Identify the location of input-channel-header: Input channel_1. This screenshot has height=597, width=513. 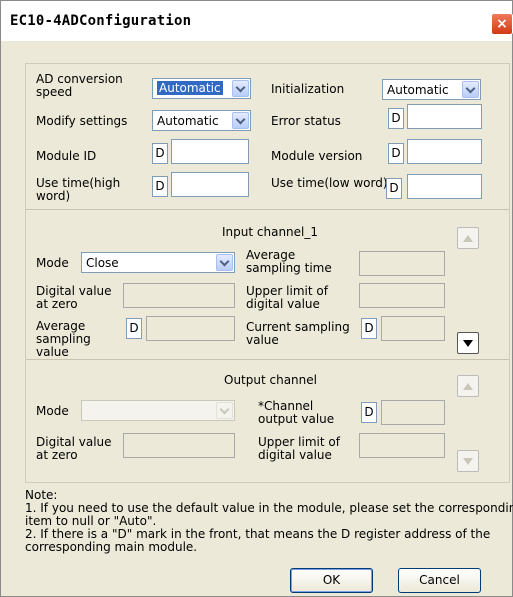
(270, 232).